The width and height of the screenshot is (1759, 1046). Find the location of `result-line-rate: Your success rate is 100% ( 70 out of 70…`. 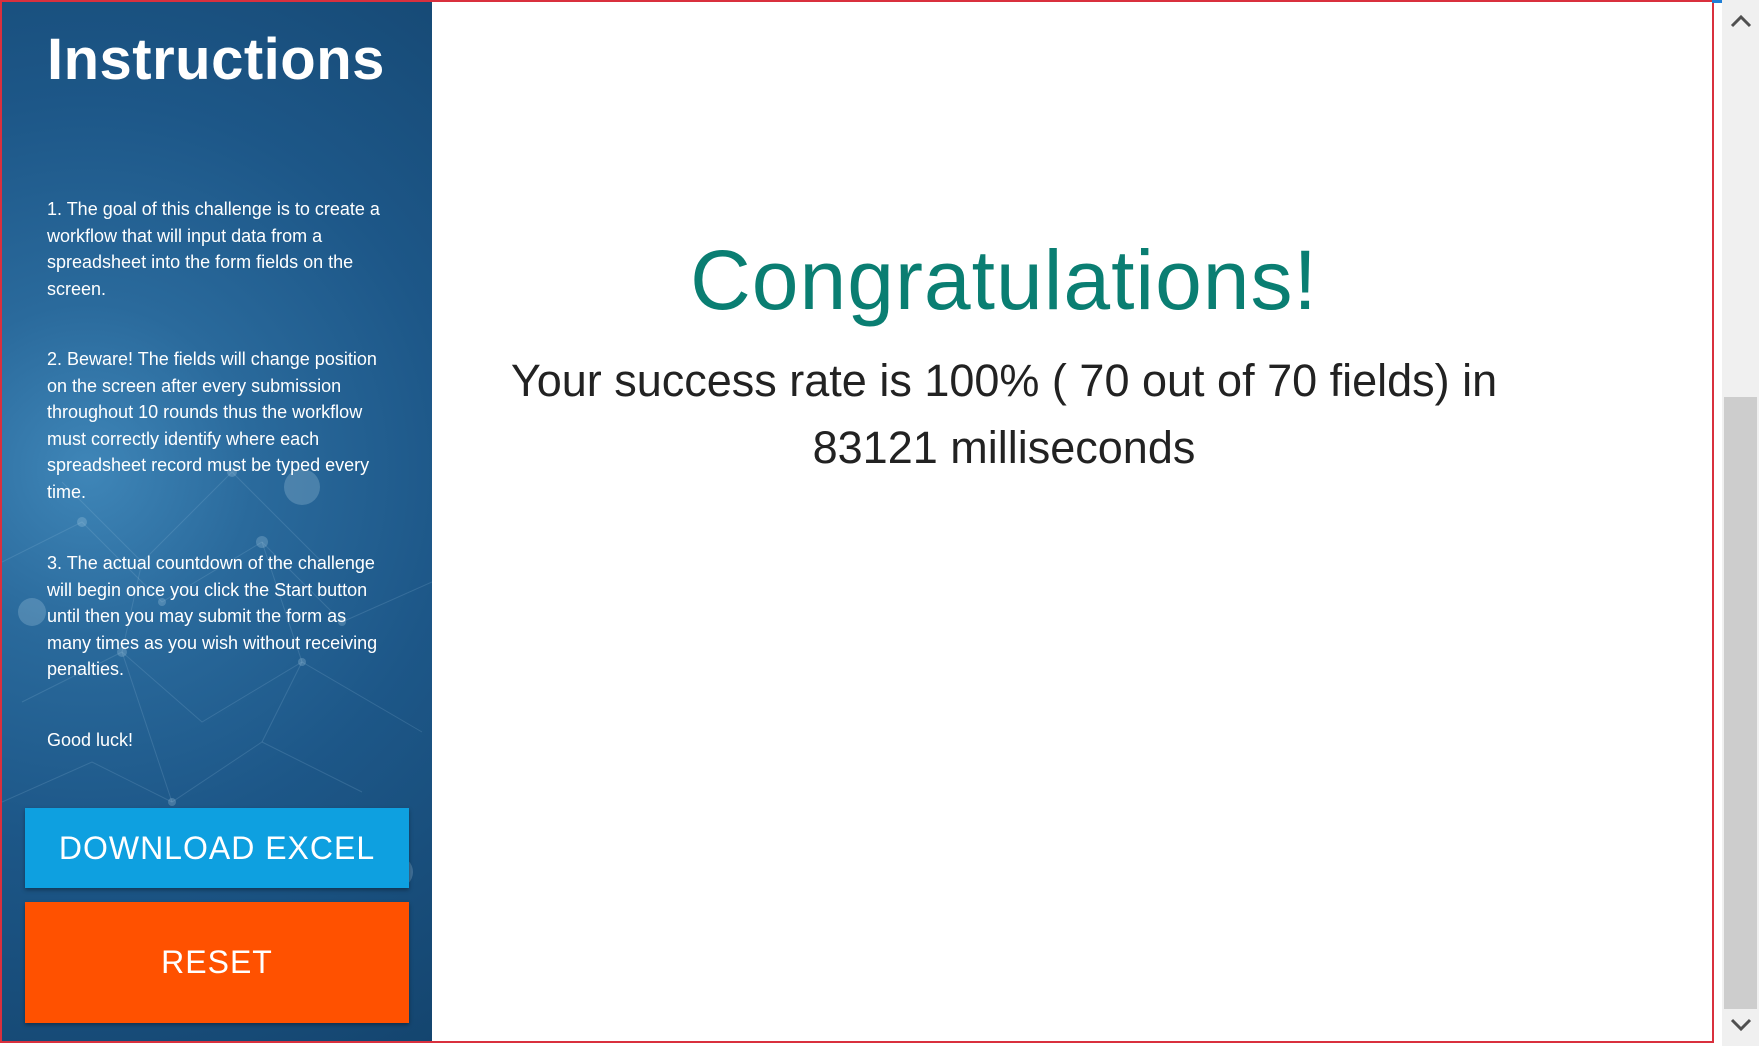

result-line-rate: Your success rate is 100% ( 70 out of 70… is located at coordinates (1004, 380).